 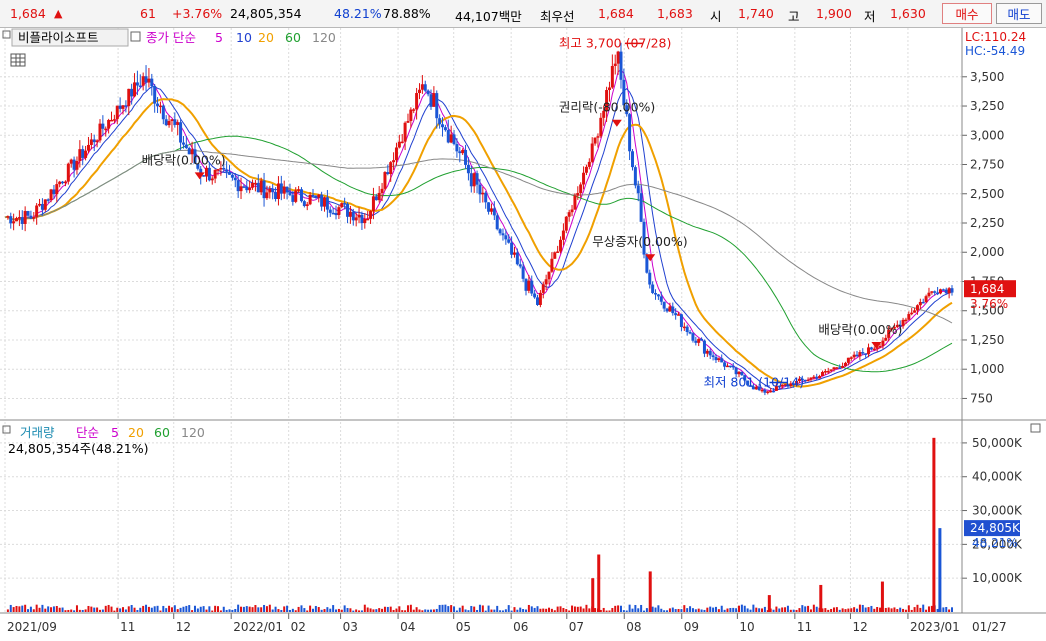 I want to click on x-tick-label: 12, so click(x=859, y=627).